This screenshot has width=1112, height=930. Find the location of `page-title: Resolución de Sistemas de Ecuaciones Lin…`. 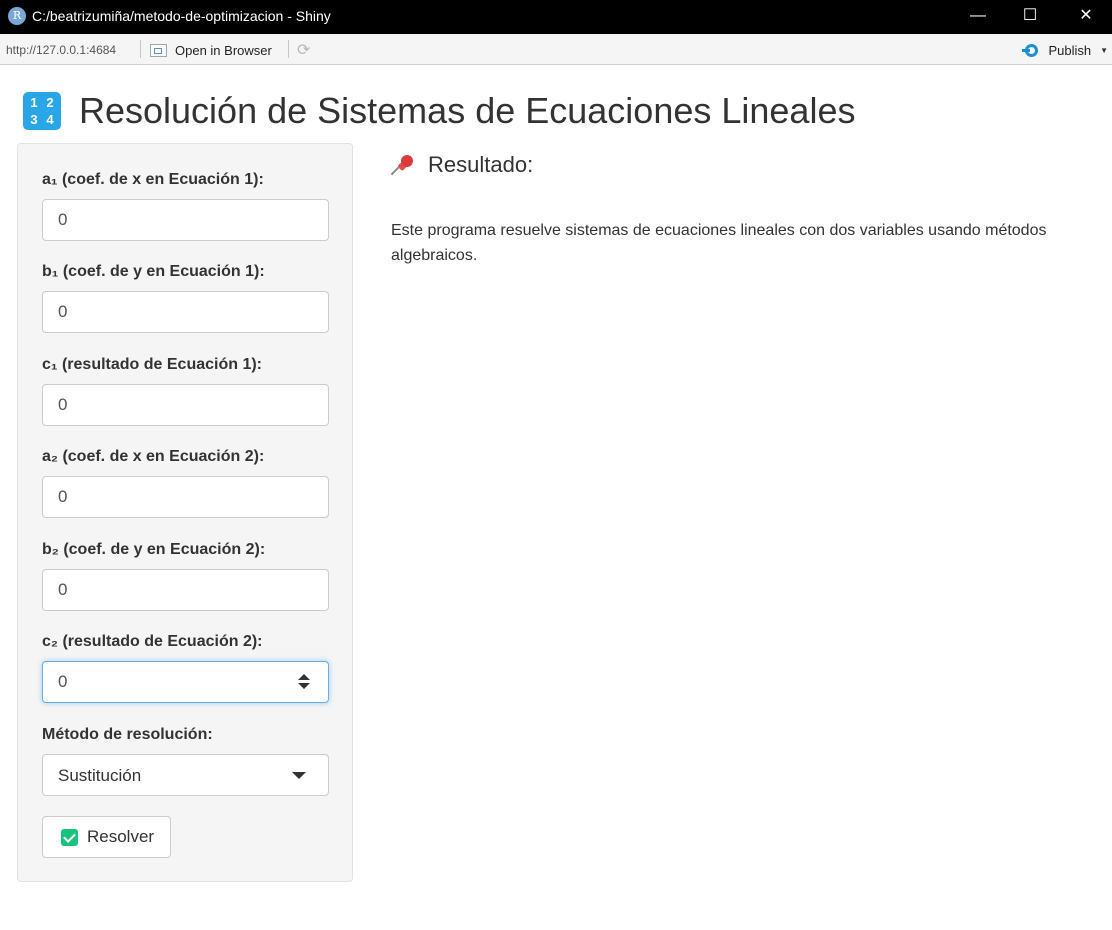

page-title: Resolución de Sistemas de Ecuaciones Lin… is located at coordinates (467, 110).